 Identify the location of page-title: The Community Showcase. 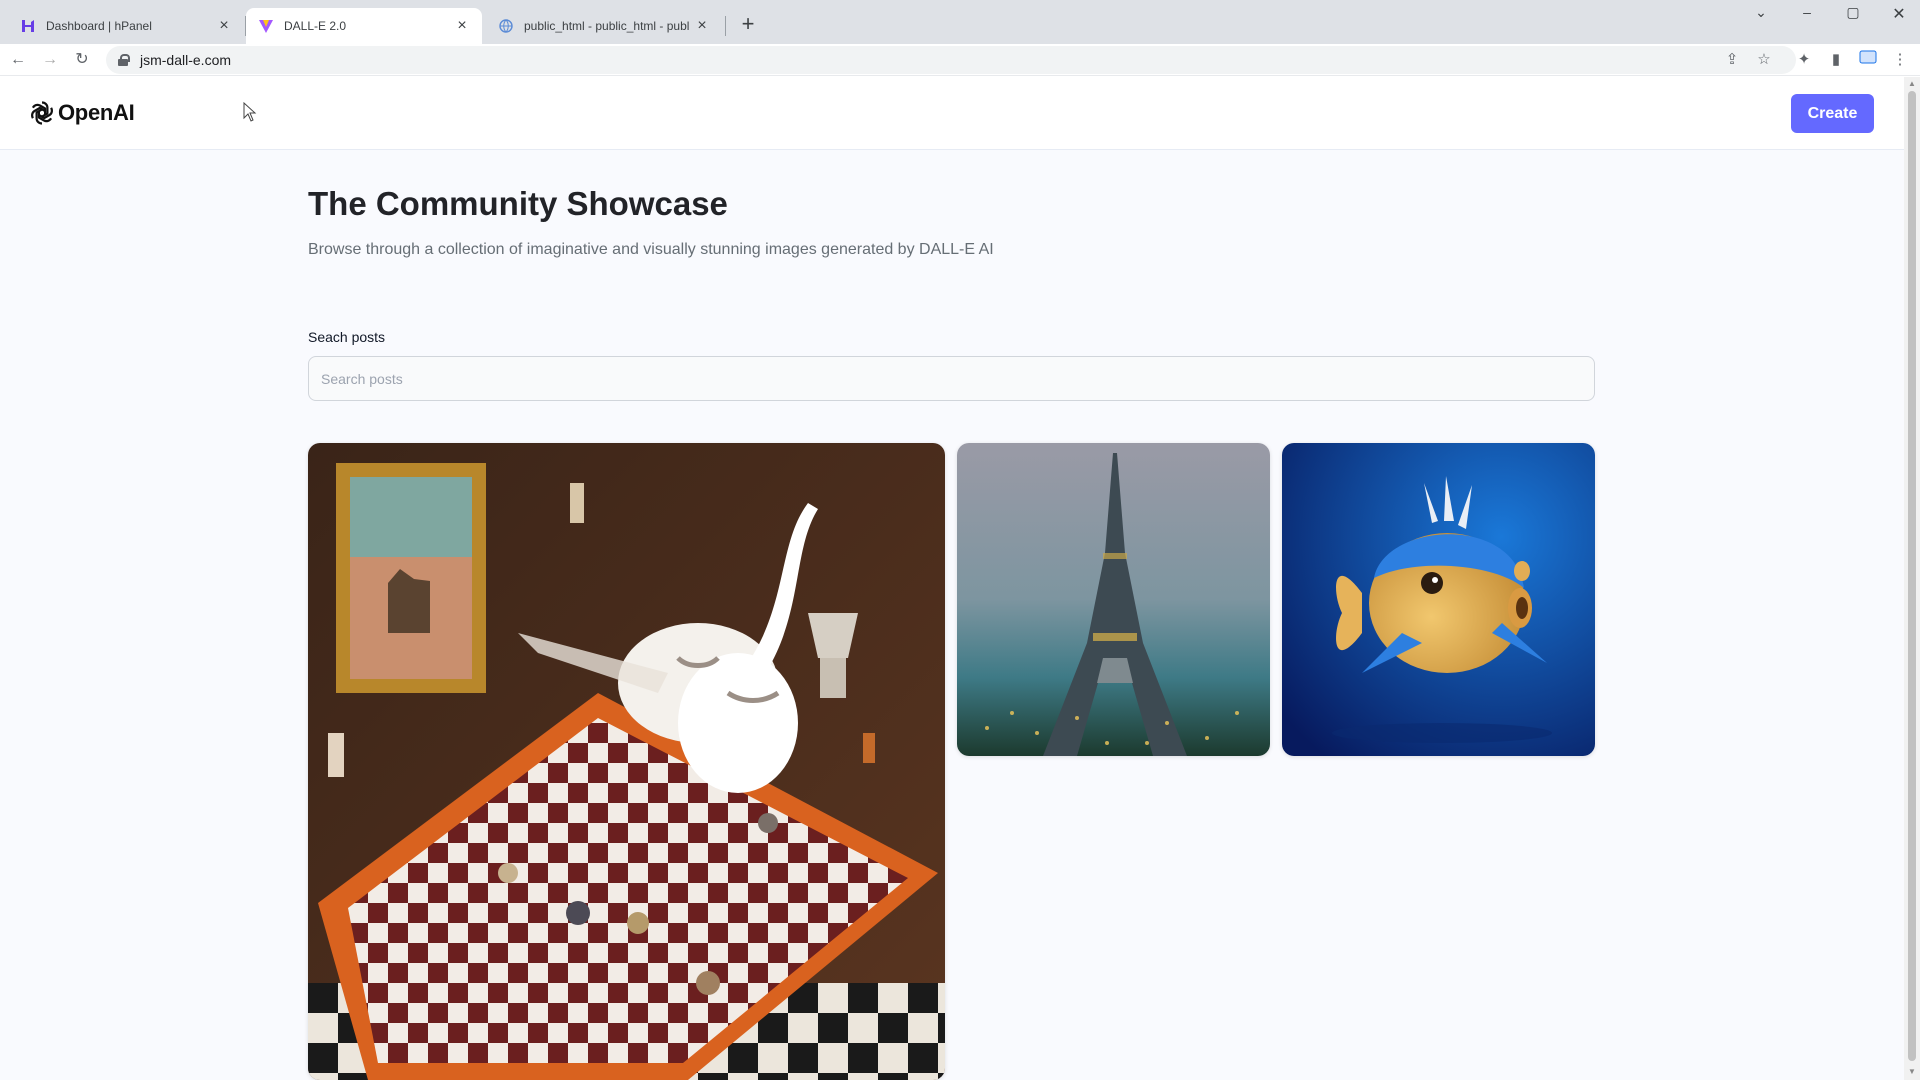
(518, 203).